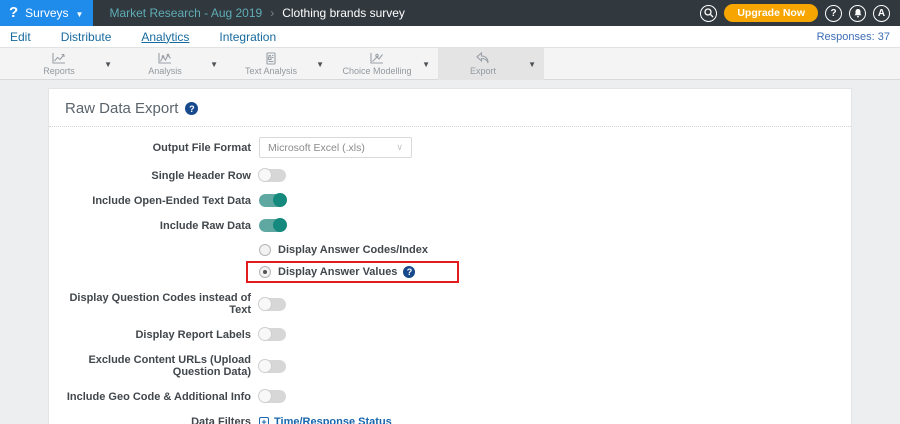  What do you see at coordinates (483, 71) in the screenshot?
I see `toolbar-item-label: Export` at bounding box center [483, 71].